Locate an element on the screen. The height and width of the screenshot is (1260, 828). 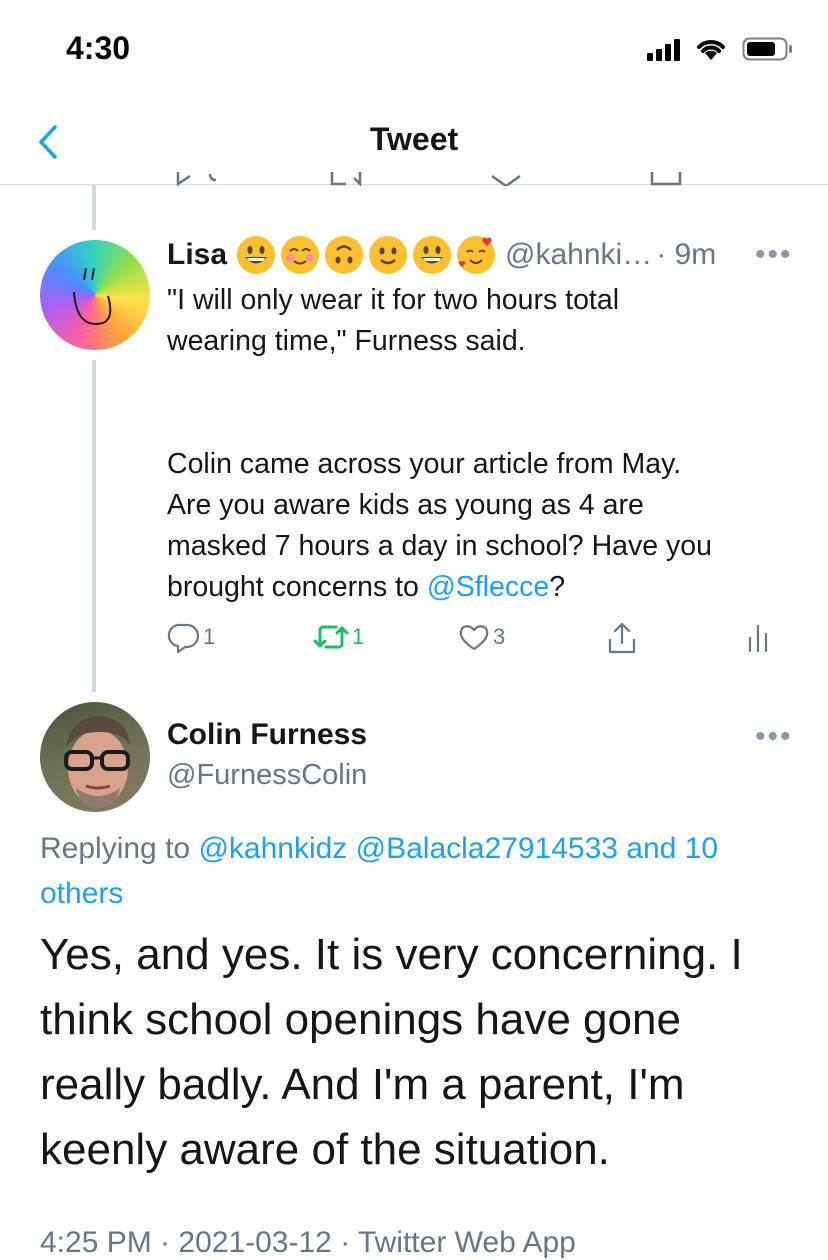
like-button: 3 is located at coordinates (481, 637).